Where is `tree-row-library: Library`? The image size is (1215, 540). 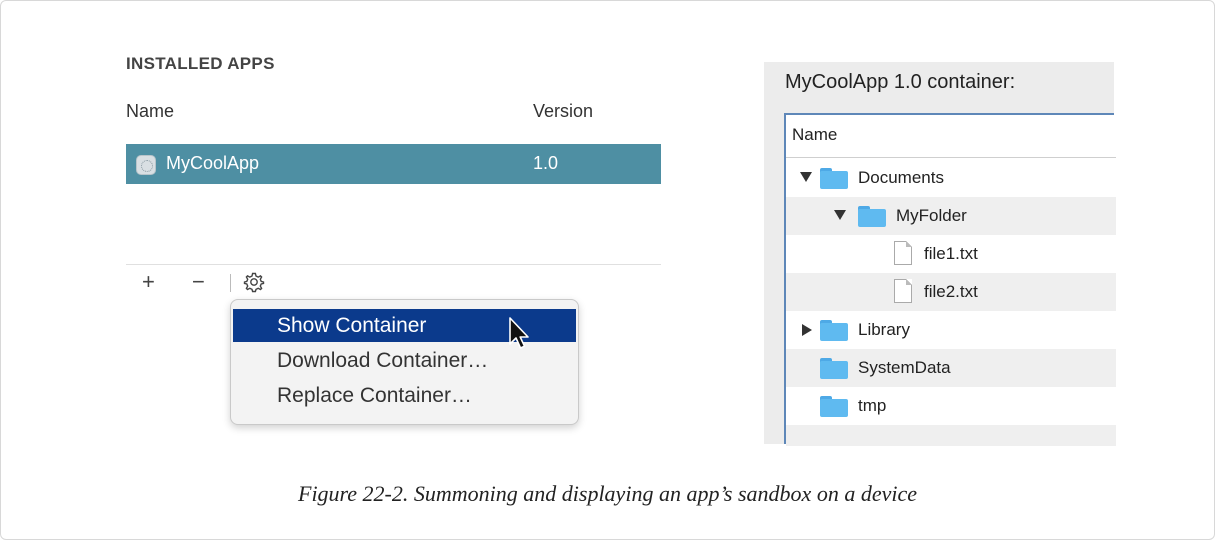
tree-row-library: Library is located at coordinates (951, 330).